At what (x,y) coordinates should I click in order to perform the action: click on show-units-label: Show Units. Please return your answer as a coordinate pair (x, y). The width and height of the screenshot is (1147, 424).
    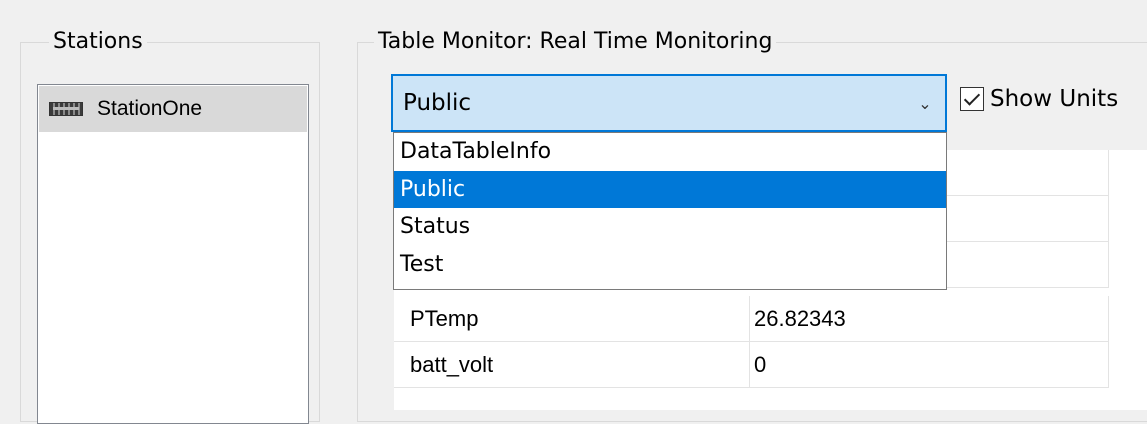
    Looking at the image, I should click on (1054, 99).